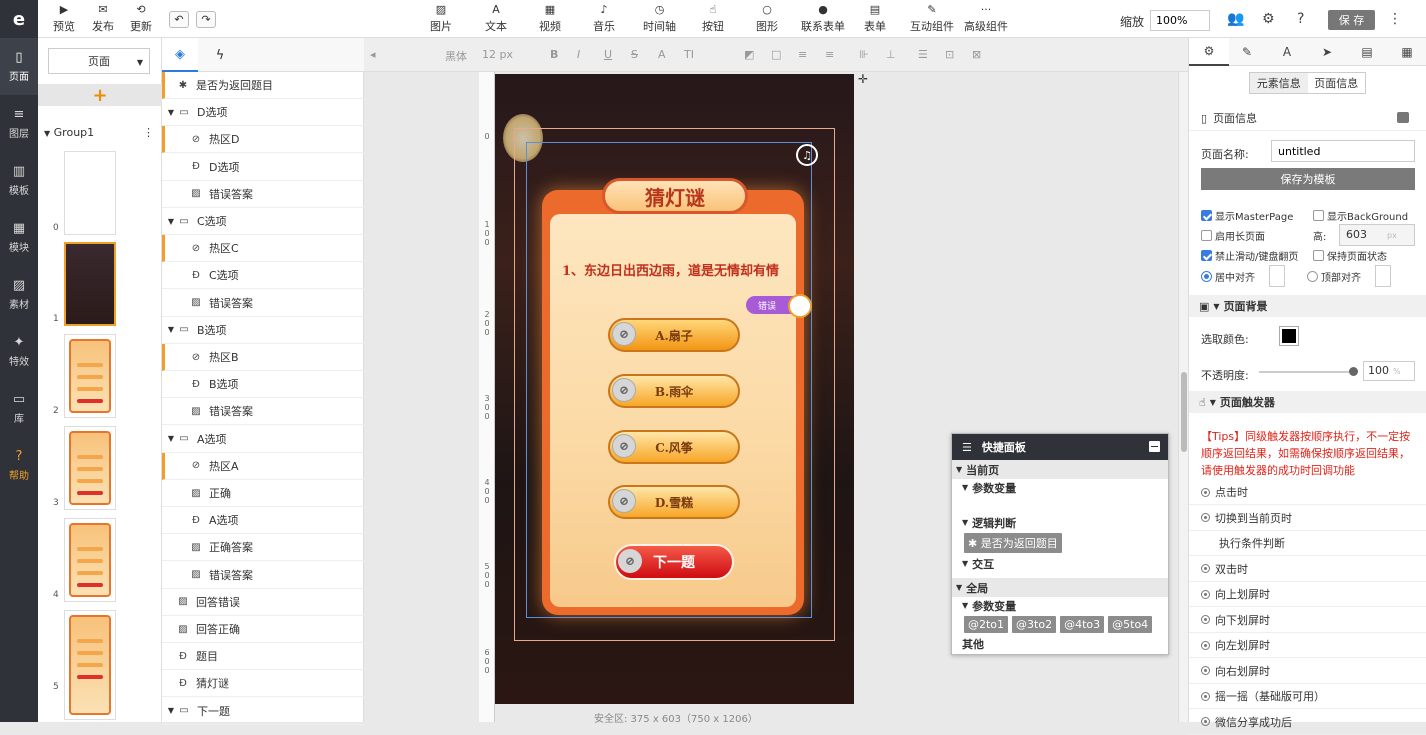 The width and height of the screenshot is (1426, 735). I want to click on variable-chip: @2to1, so click(986, 624).